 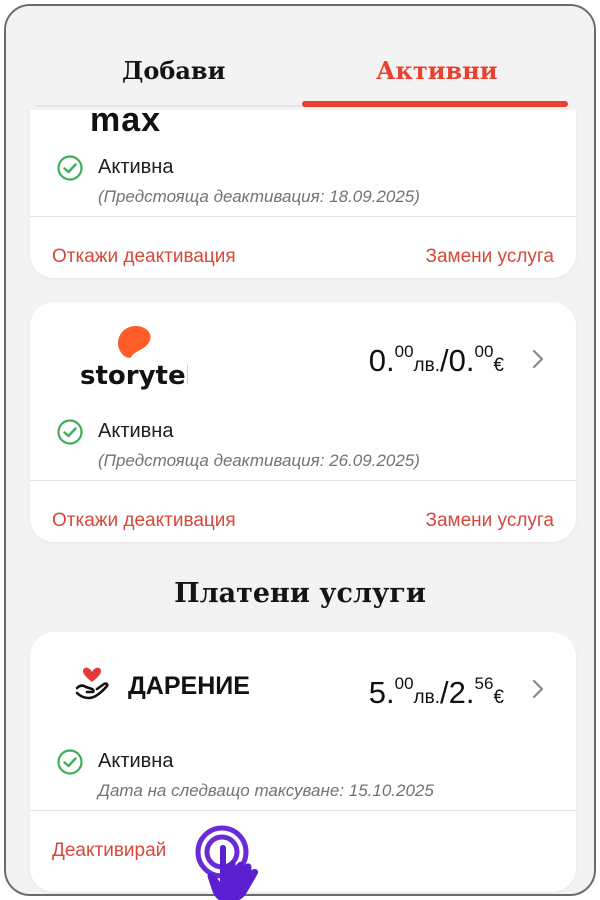 What do you see at coordinates (134, 358) in the screenshot?
I see `storytel-logo: storytel` at bounding box center [134, 358].